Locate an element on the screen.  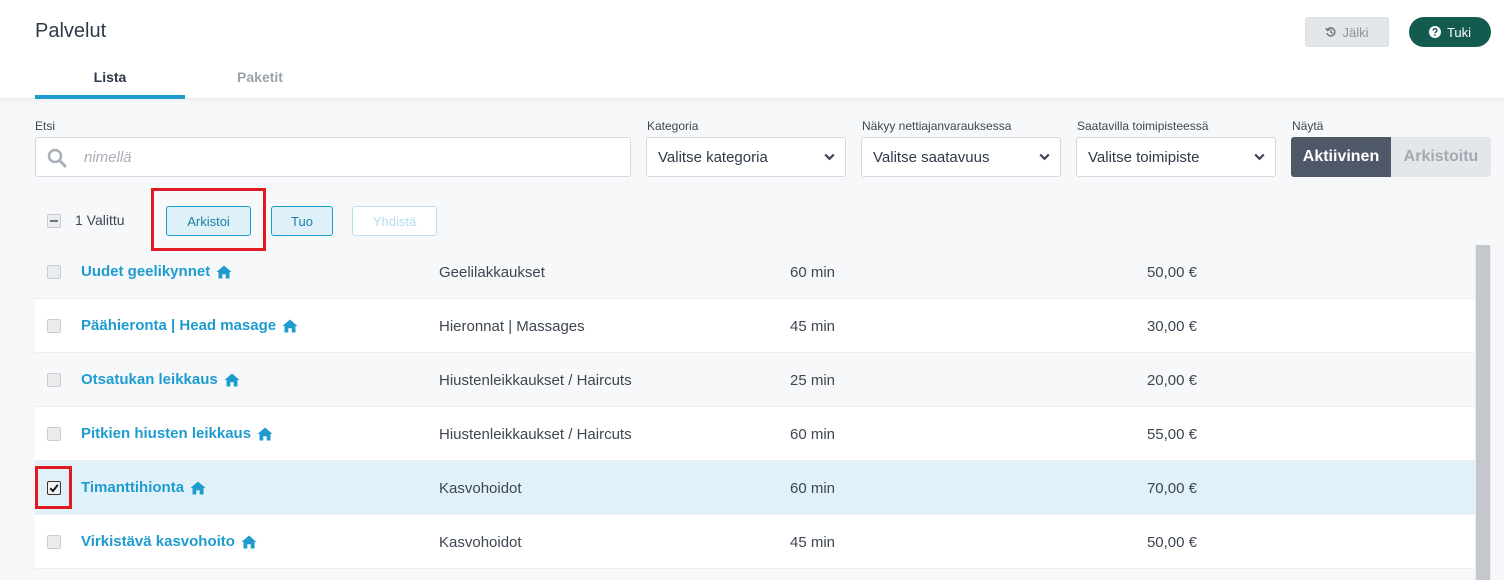
availability-select: Valitse saatavuus is located at coordinates (961, 157).